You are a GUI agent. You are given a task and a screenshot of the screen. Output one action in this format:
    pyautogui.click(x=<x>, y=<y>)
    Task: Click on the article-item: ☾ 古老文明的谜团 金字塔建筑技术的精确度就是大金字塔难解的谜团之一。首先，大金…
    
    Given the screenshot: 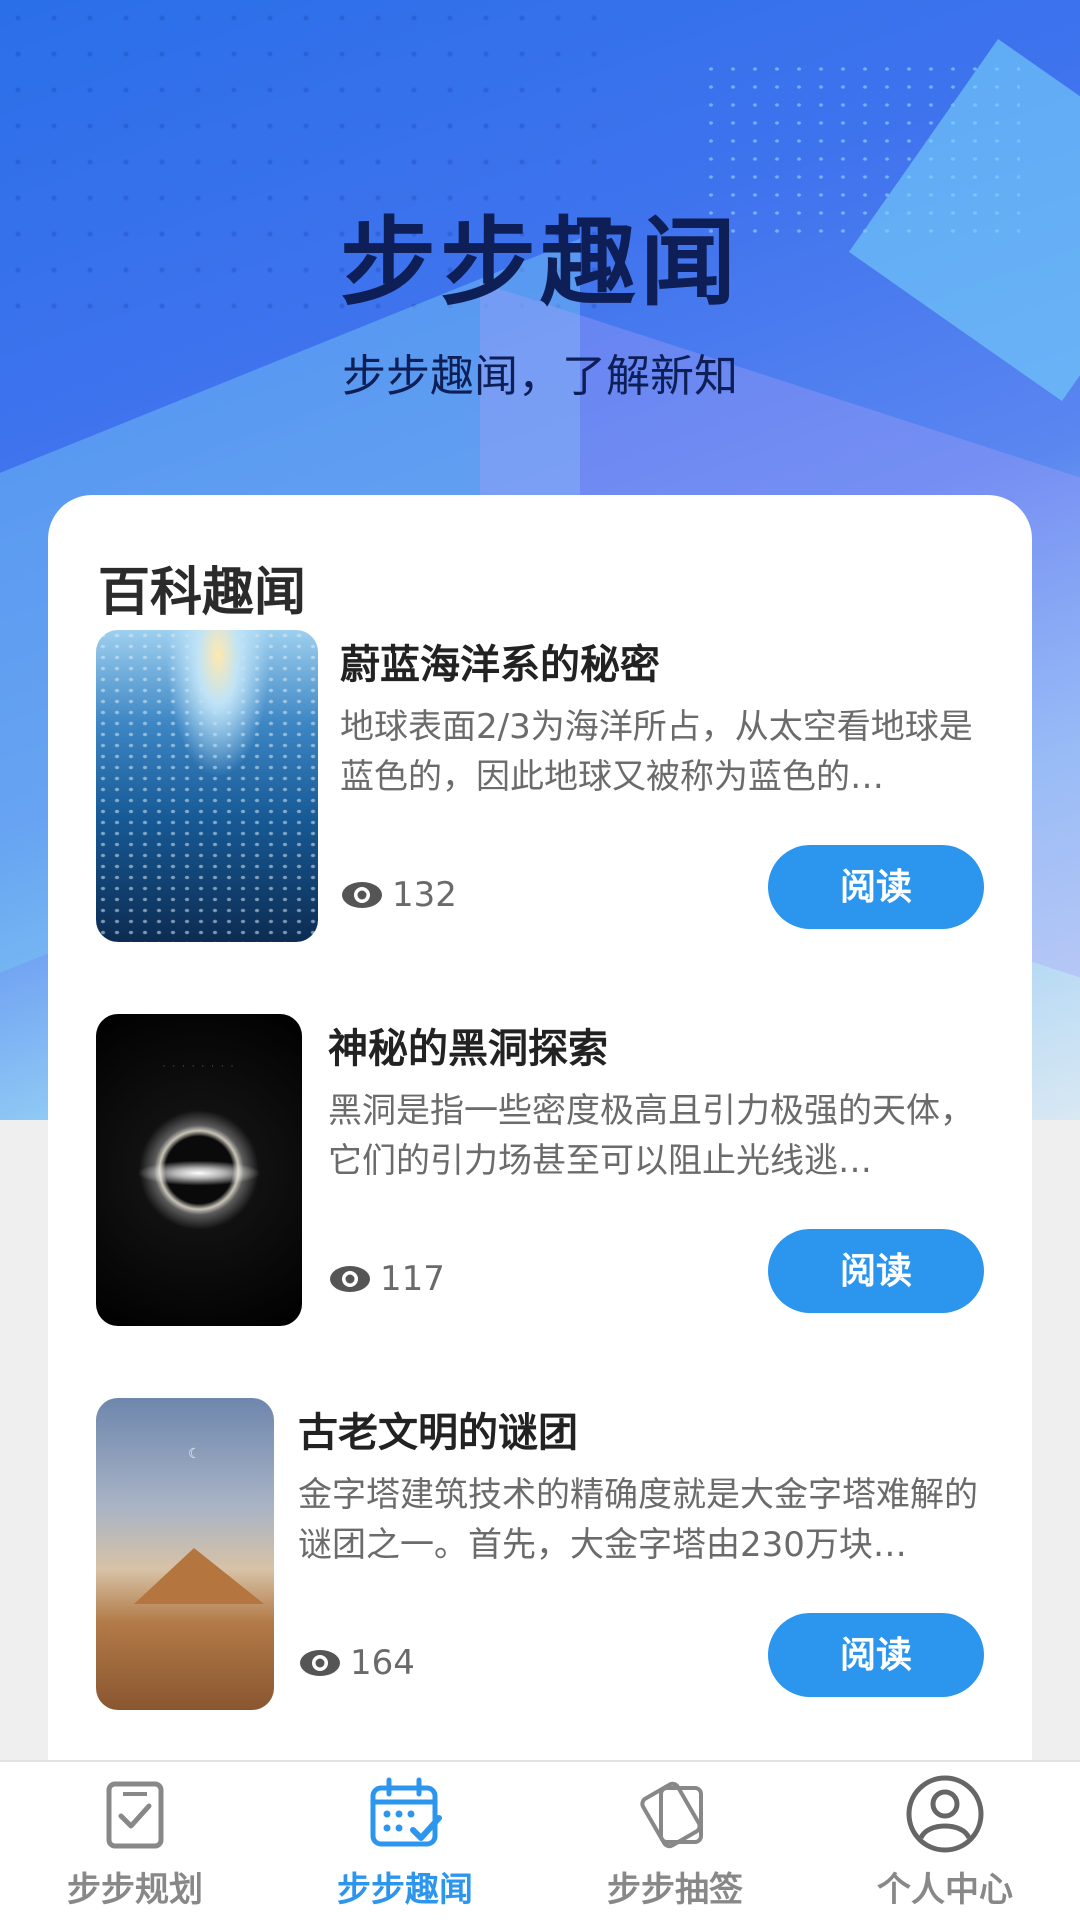 What is the action you would take?
    pyautogui.click(x=540, y=1554)
    